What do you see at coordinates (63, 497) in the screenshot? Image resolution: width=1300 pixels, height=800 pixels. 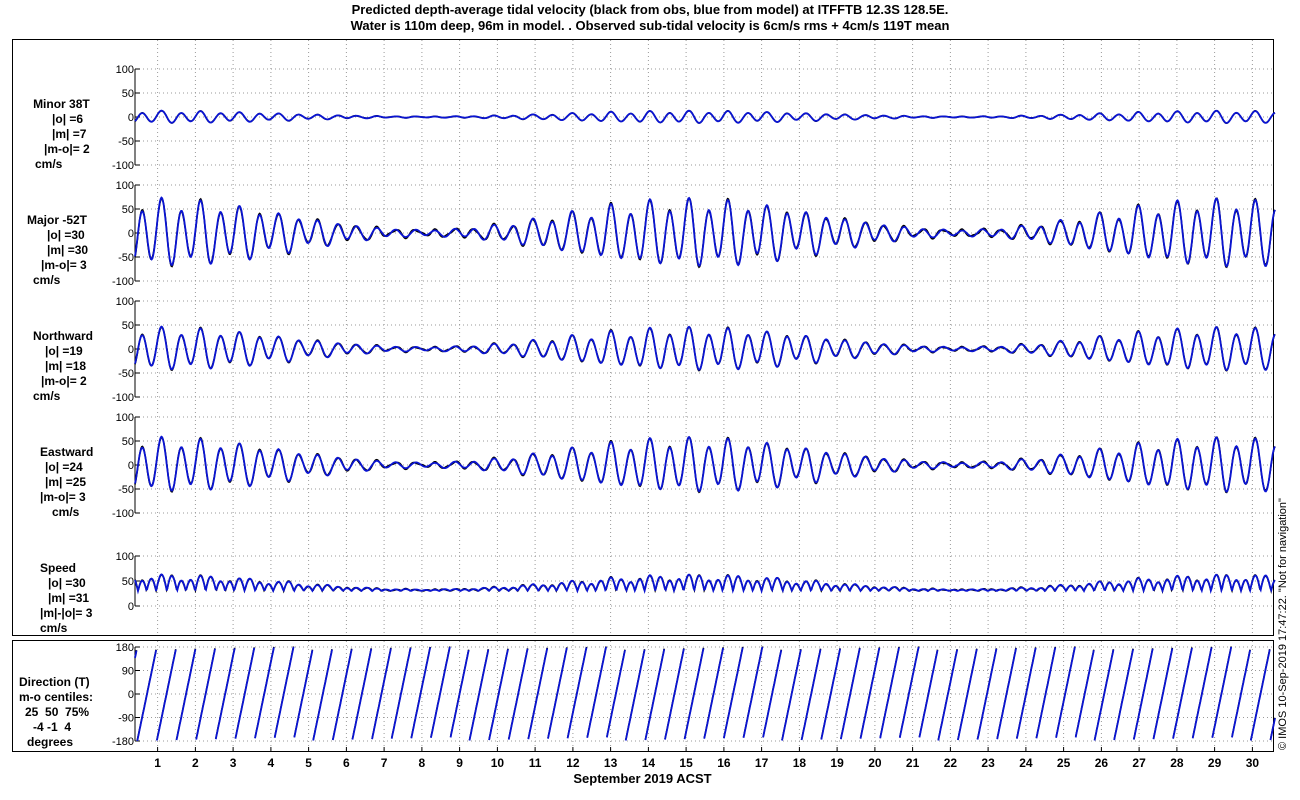 I see `east-label-diff: |m-o|= 3` at bounding box center [63, 497].